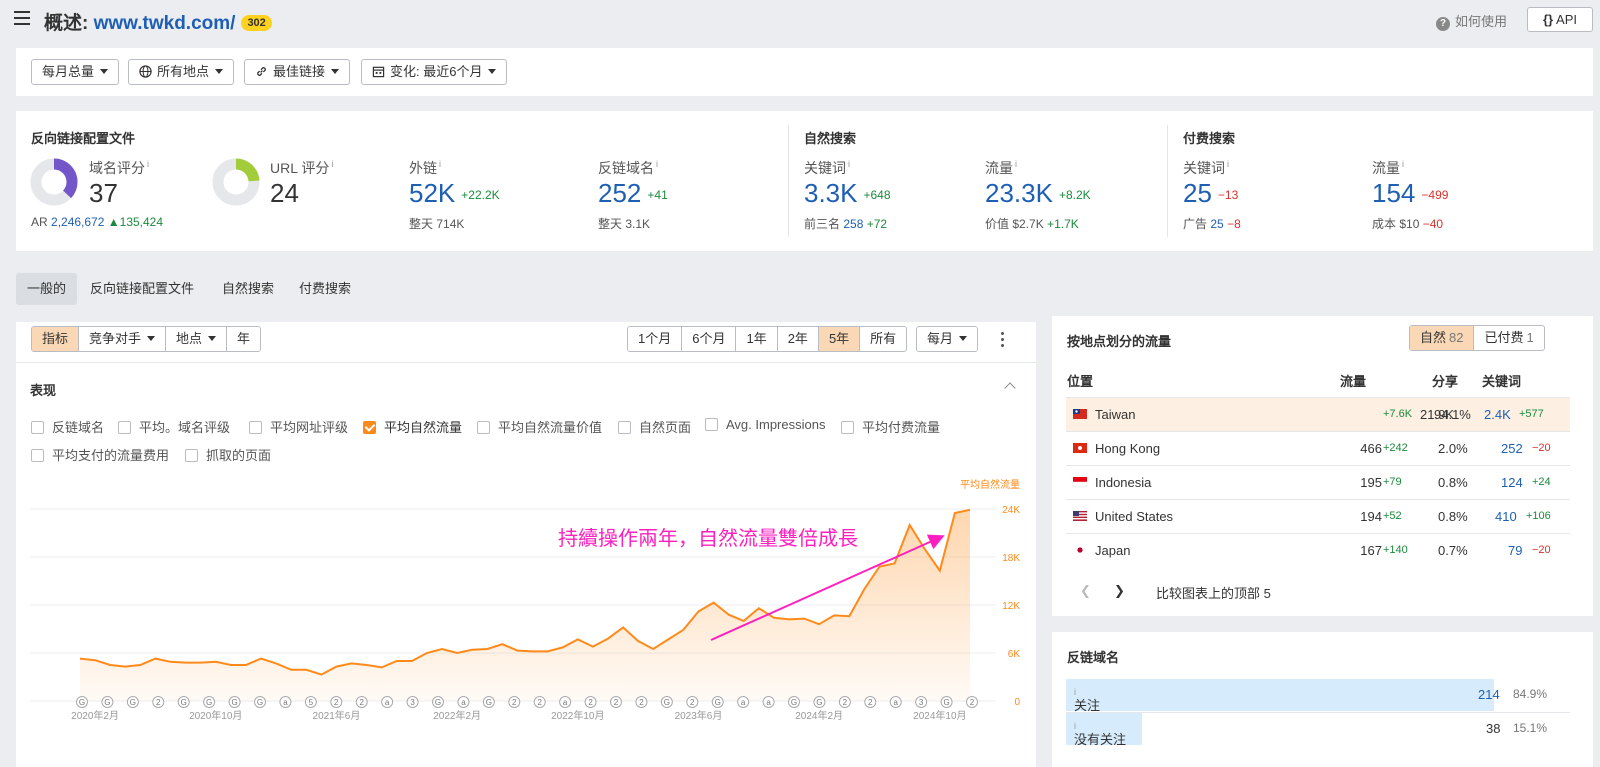 This screenshot has height=767, width=1600. Describe the element at coordinates (100, 454) in the screenshot. I see `metric-checkbox: 平均支付的流量费用` at that location.